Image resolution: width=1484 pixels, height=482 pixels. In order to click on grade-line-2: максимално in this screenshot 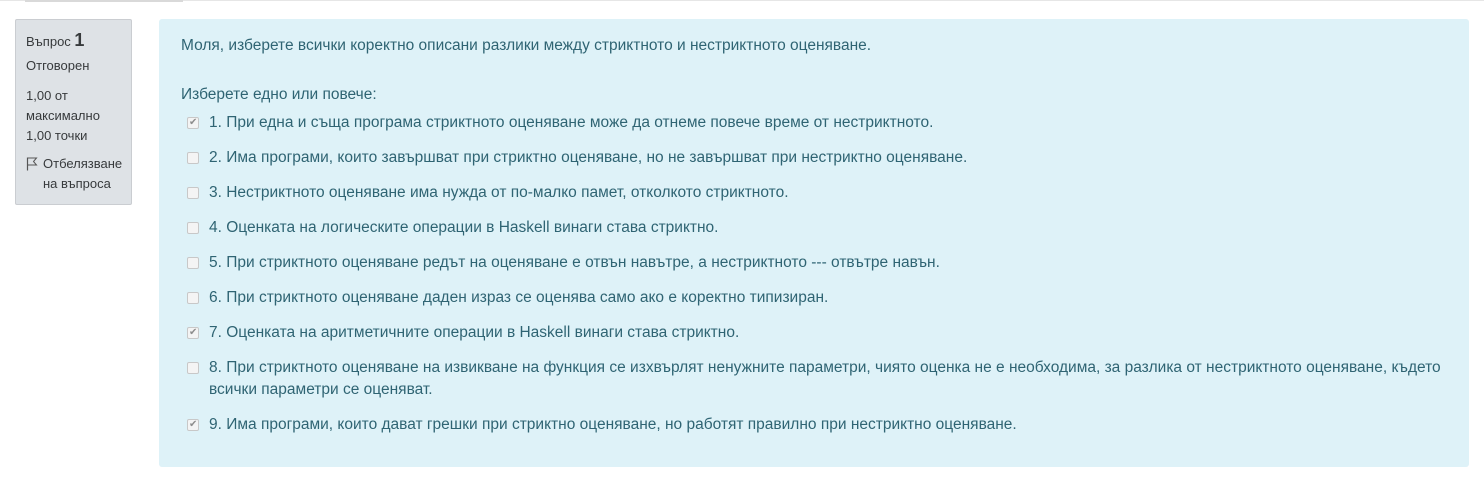, I will do `click(63, 115)`.